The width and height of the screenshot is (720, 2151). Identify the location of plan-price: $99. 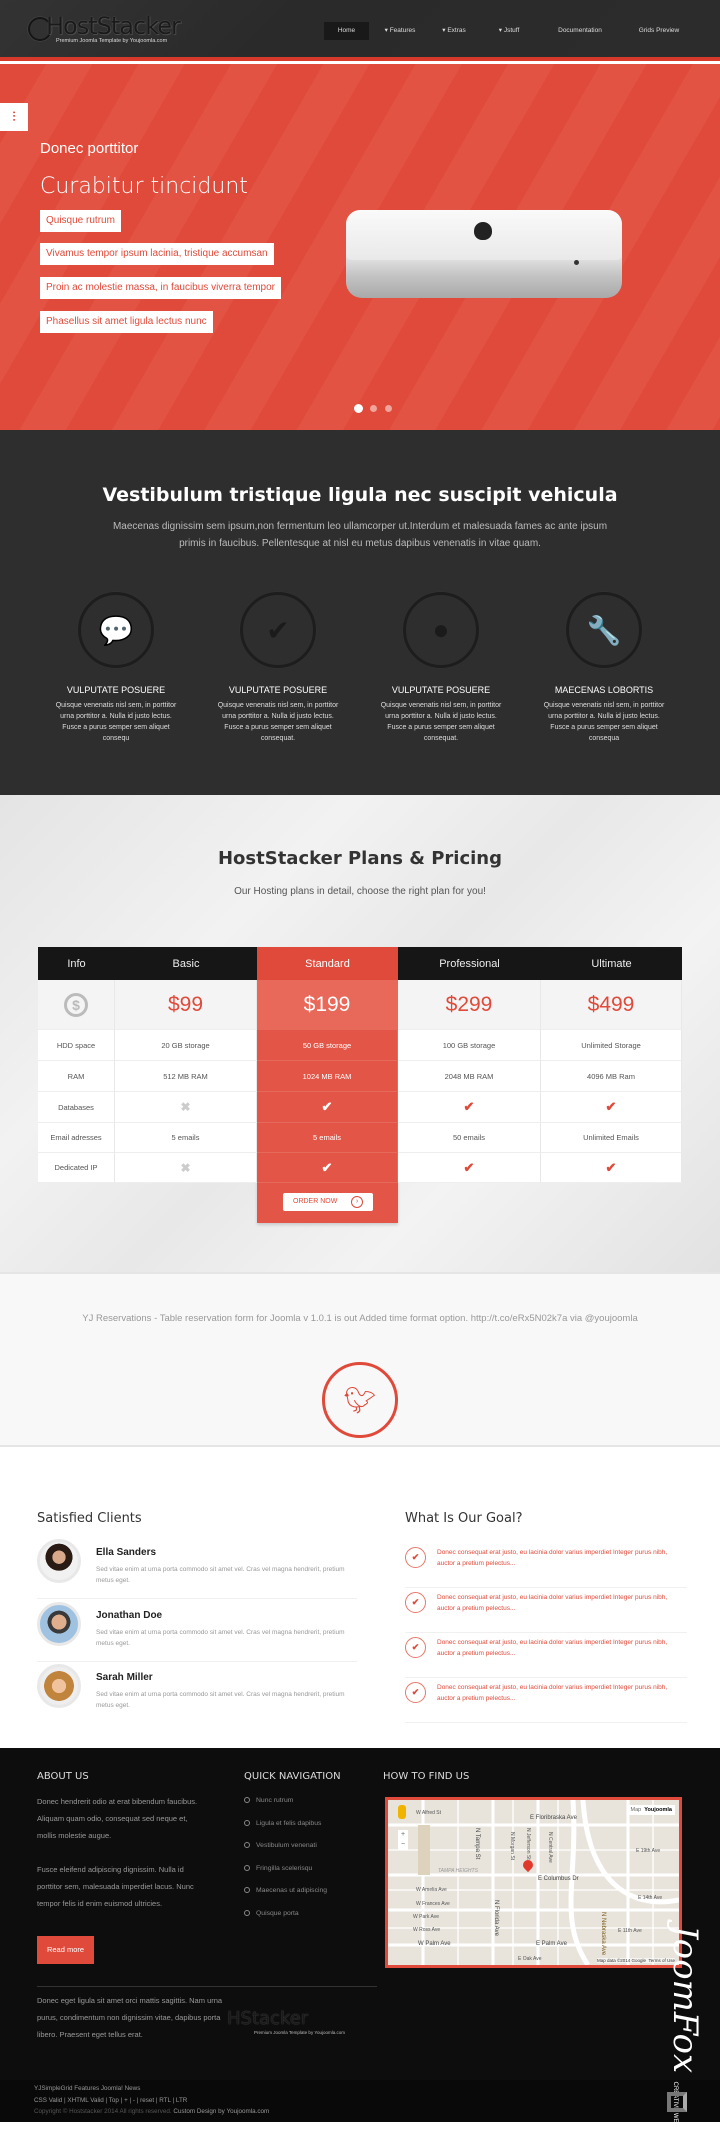
(186, 1005).